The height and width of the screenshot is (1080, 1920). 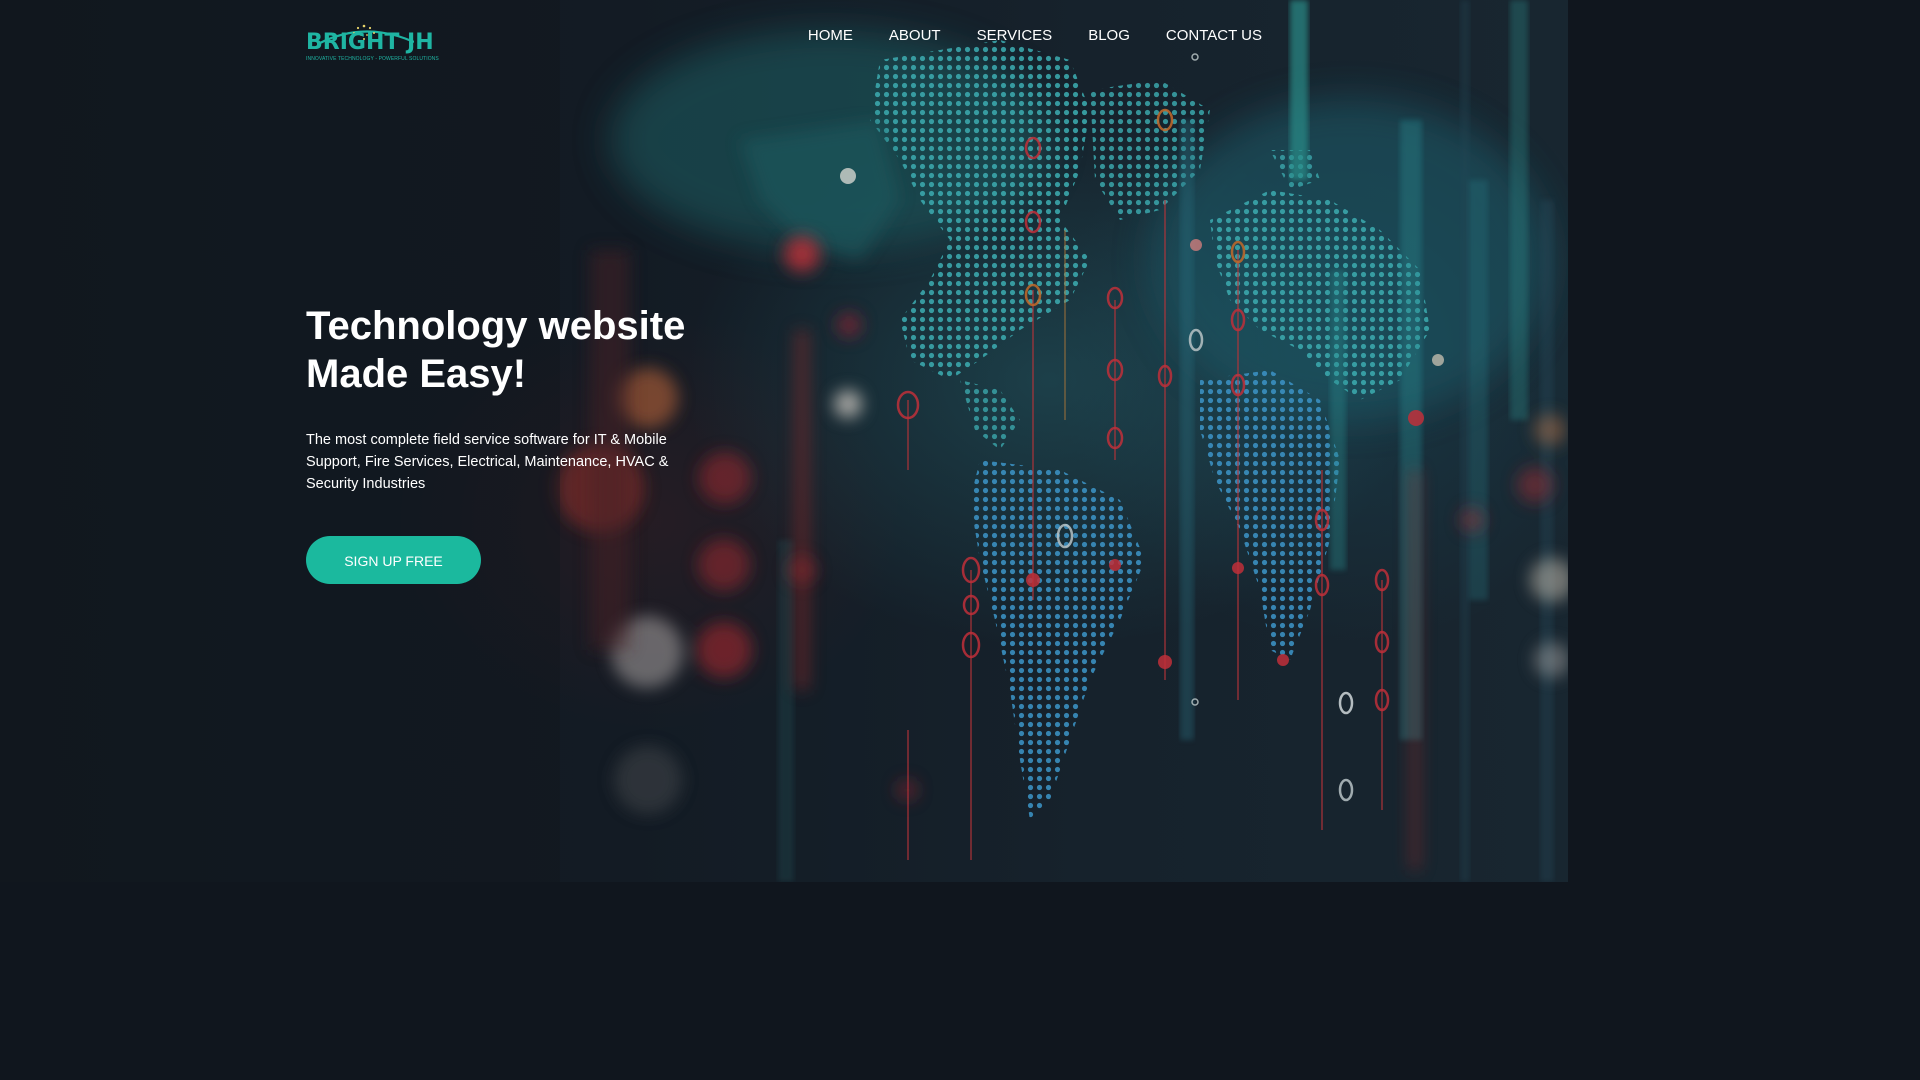 I want to click on nav-services: SERVICES, so click(x=1015, y=36).